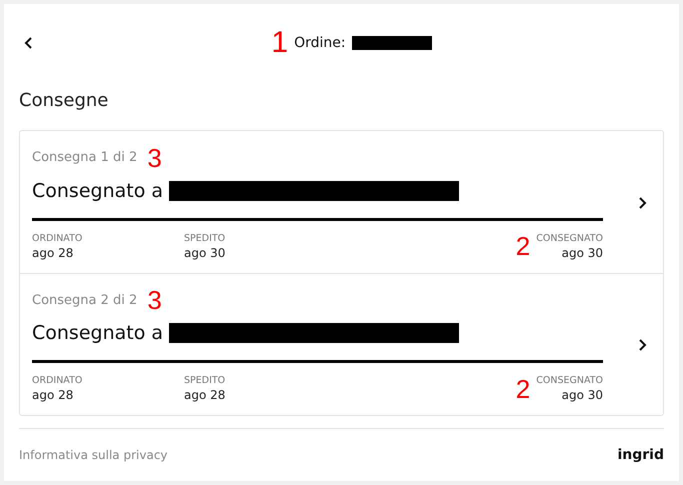 This screenshot has width=683, height=485. Describe the element at coordinates (64, 100) in the screenshot. I see `section-title: Consegne` at that location.